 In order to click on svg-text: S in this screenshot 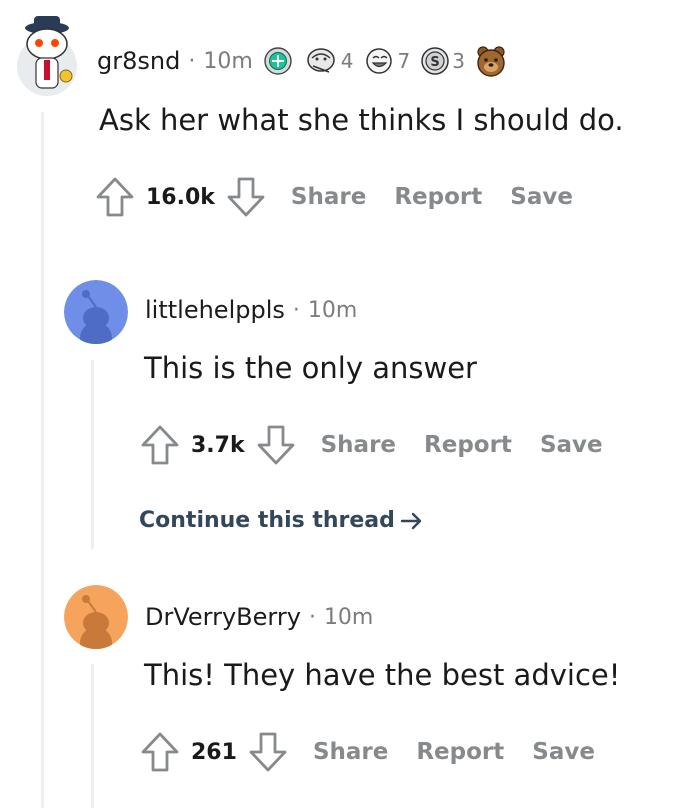, I will do `click(435, 62)`.